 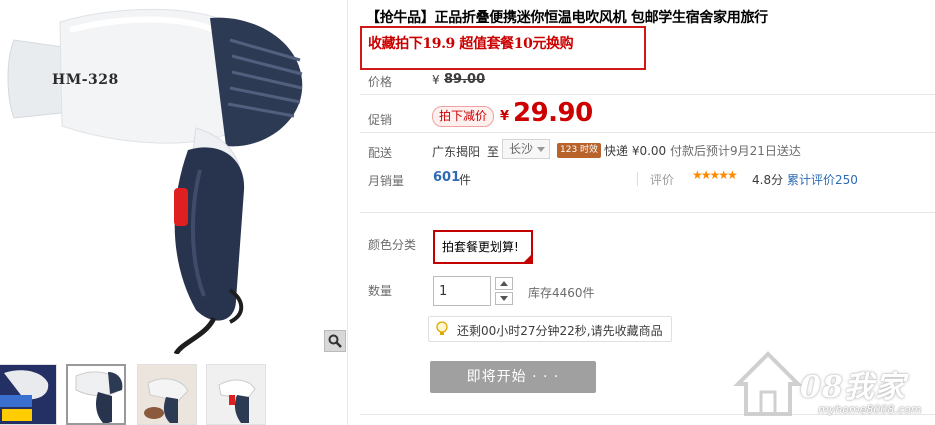 What do you see at coordinates (561, 293) in the screenshot?
I see `stock-count: 库存4460件` at bounding box center [561, 293].